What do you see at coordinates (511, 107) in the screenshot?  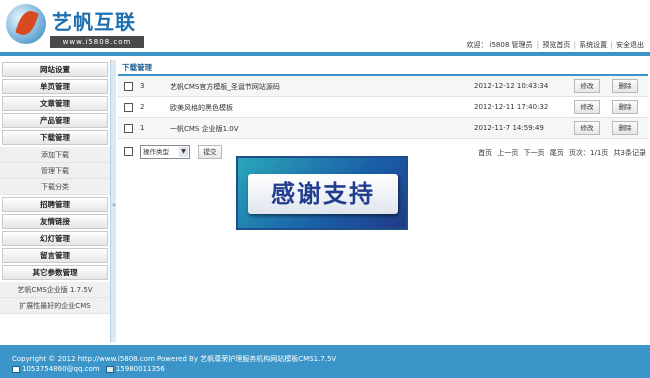 I see `row-date: 2012-12-11 17:40:32` at bounding box center [511, 107].